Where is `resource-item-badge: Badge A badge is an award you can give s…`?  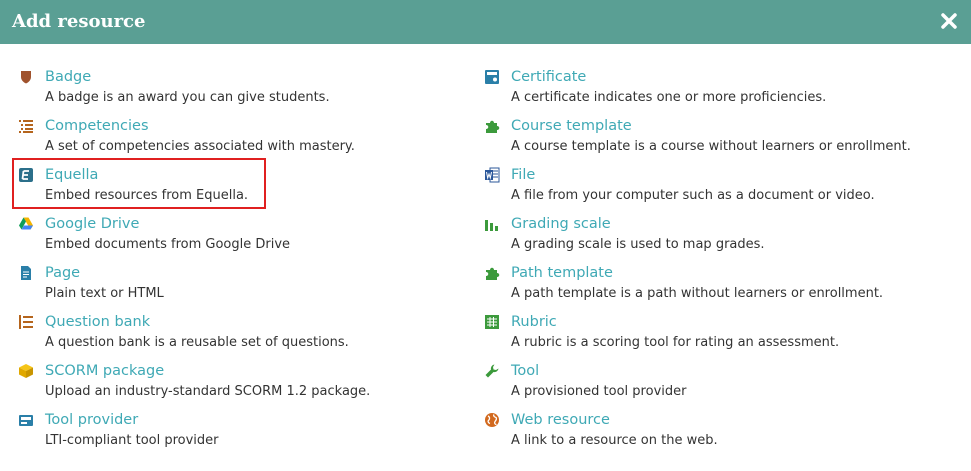
resource-item-badge: Badge A badge is an award you can give s… is located at coordinates (253, 91).